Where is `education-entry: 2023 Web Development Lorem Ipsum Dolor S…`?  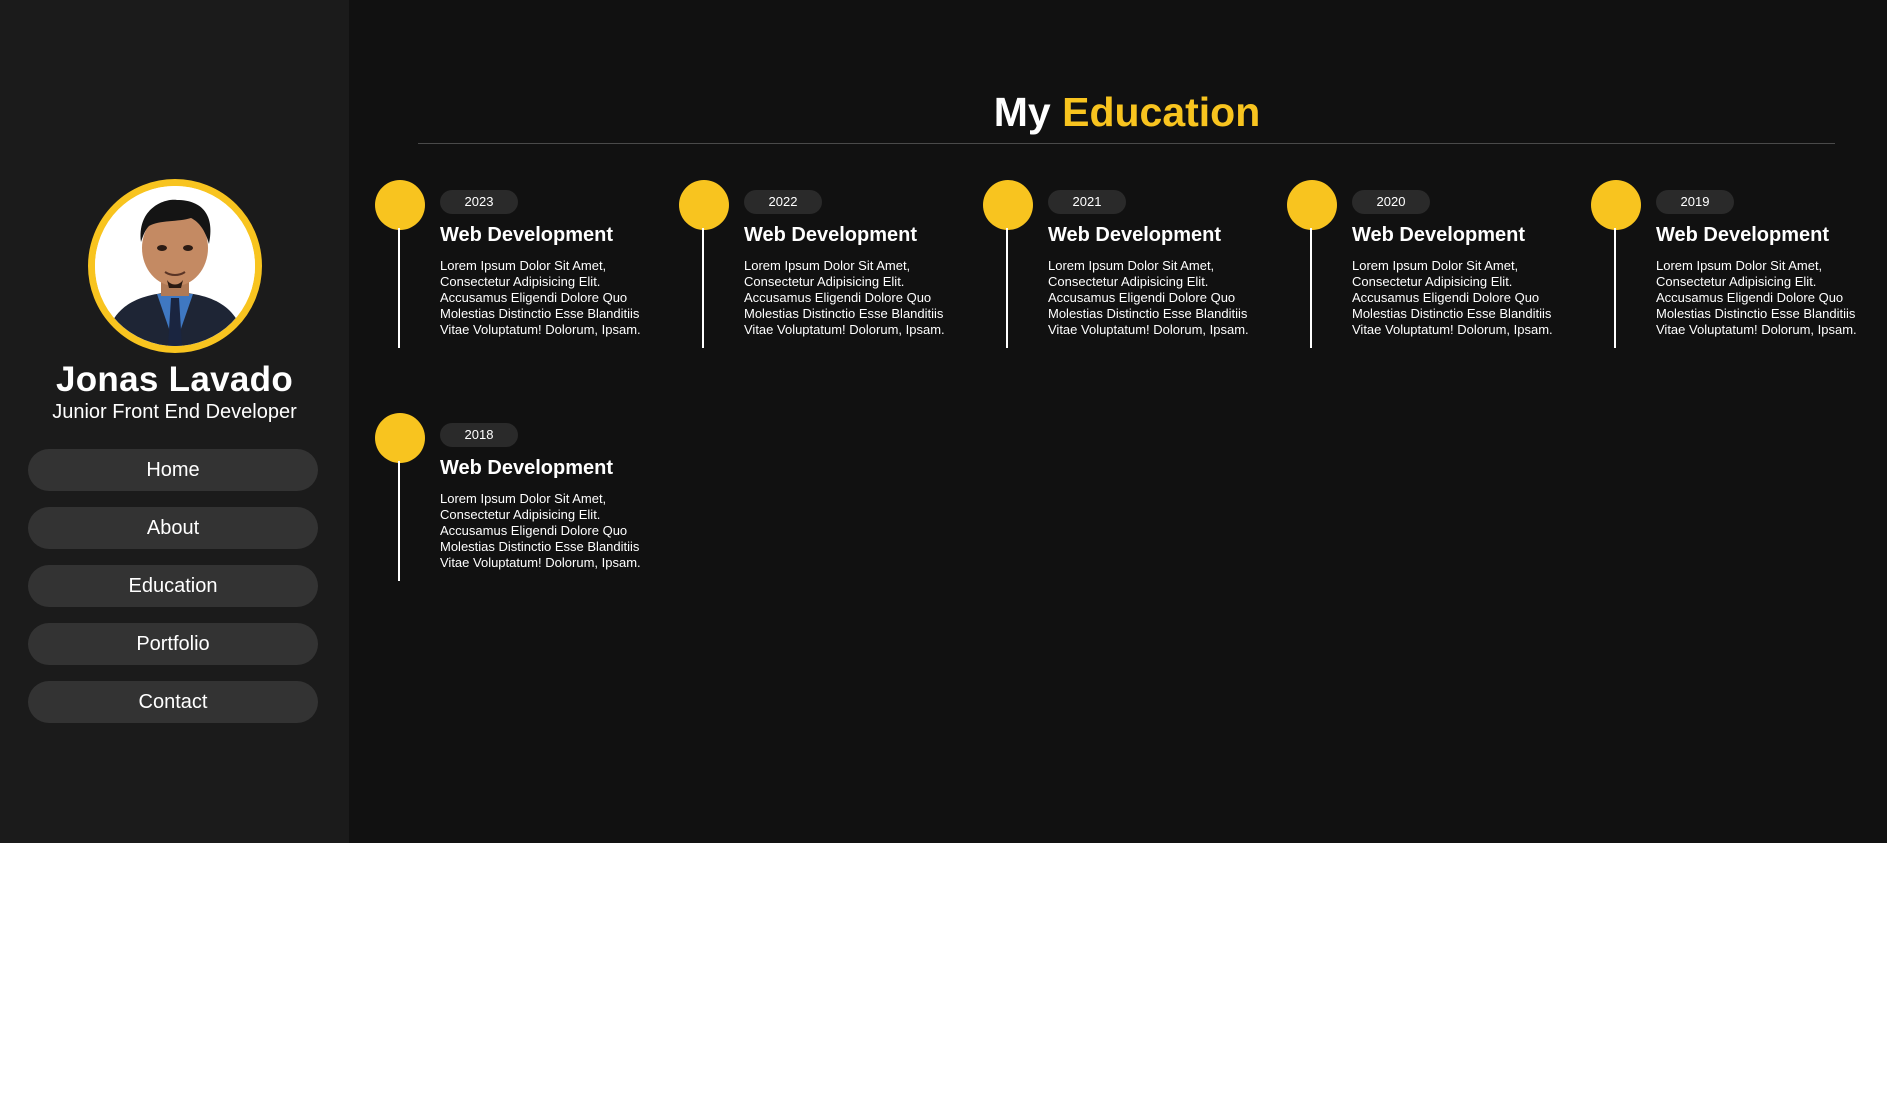 education-entry: 2023 Web Development Lorem Ipsum Dolor S… is located at coordinates (499, 270).